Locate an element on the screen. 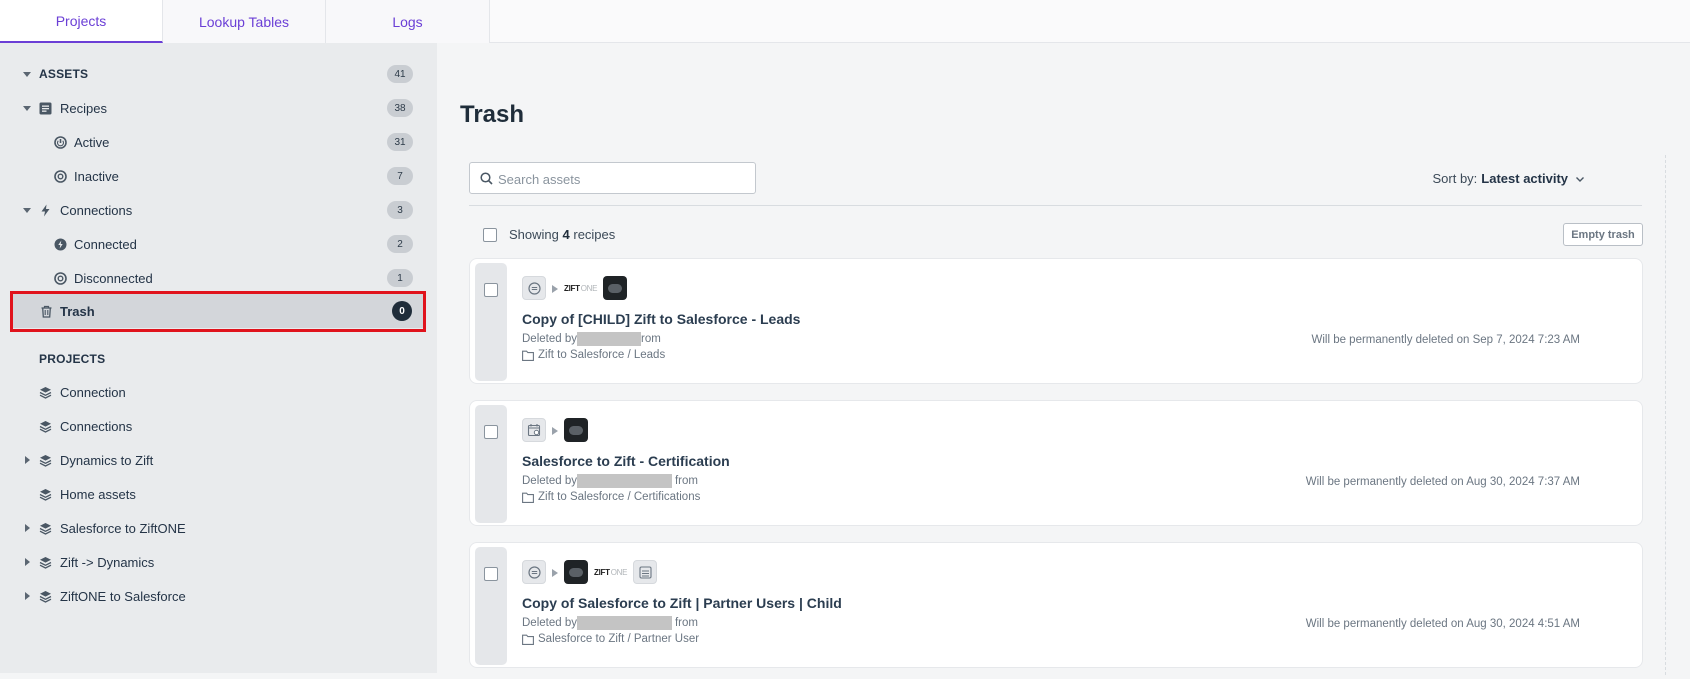 The height and width of the screenshot is (679, 1690). project-item: Salesforce to ZiftONE is located at coordinates (218, 528).